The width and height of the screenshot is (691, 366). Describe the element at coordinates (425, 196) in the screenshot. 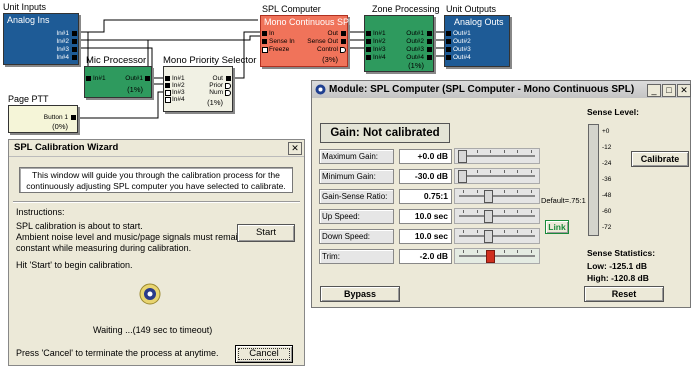

I see `param-value: 0.75:1` at that location.